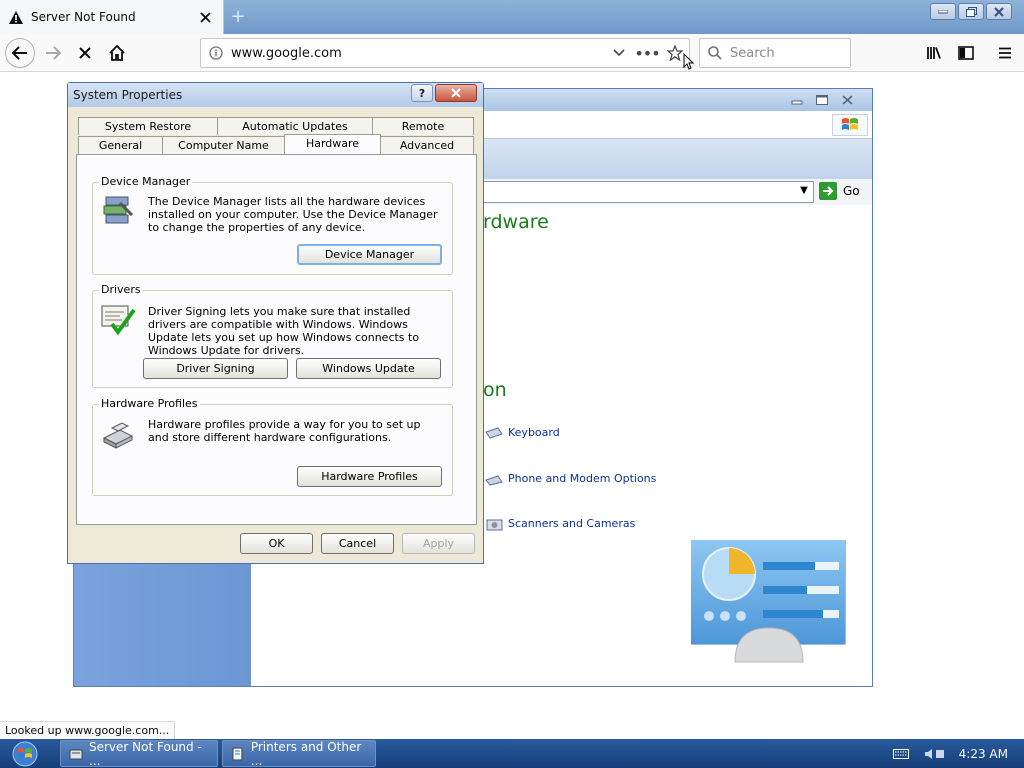 The width and height of the screenshot is (1024, 768). I want to click on info-icon, so click(216, 53).